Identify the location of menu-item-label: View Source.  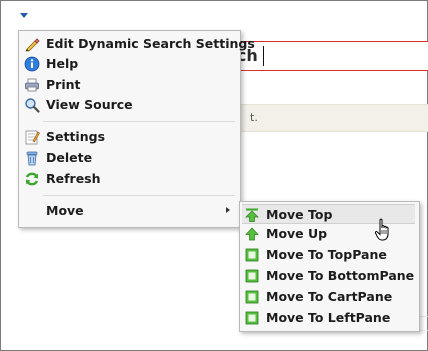
(89, 104).